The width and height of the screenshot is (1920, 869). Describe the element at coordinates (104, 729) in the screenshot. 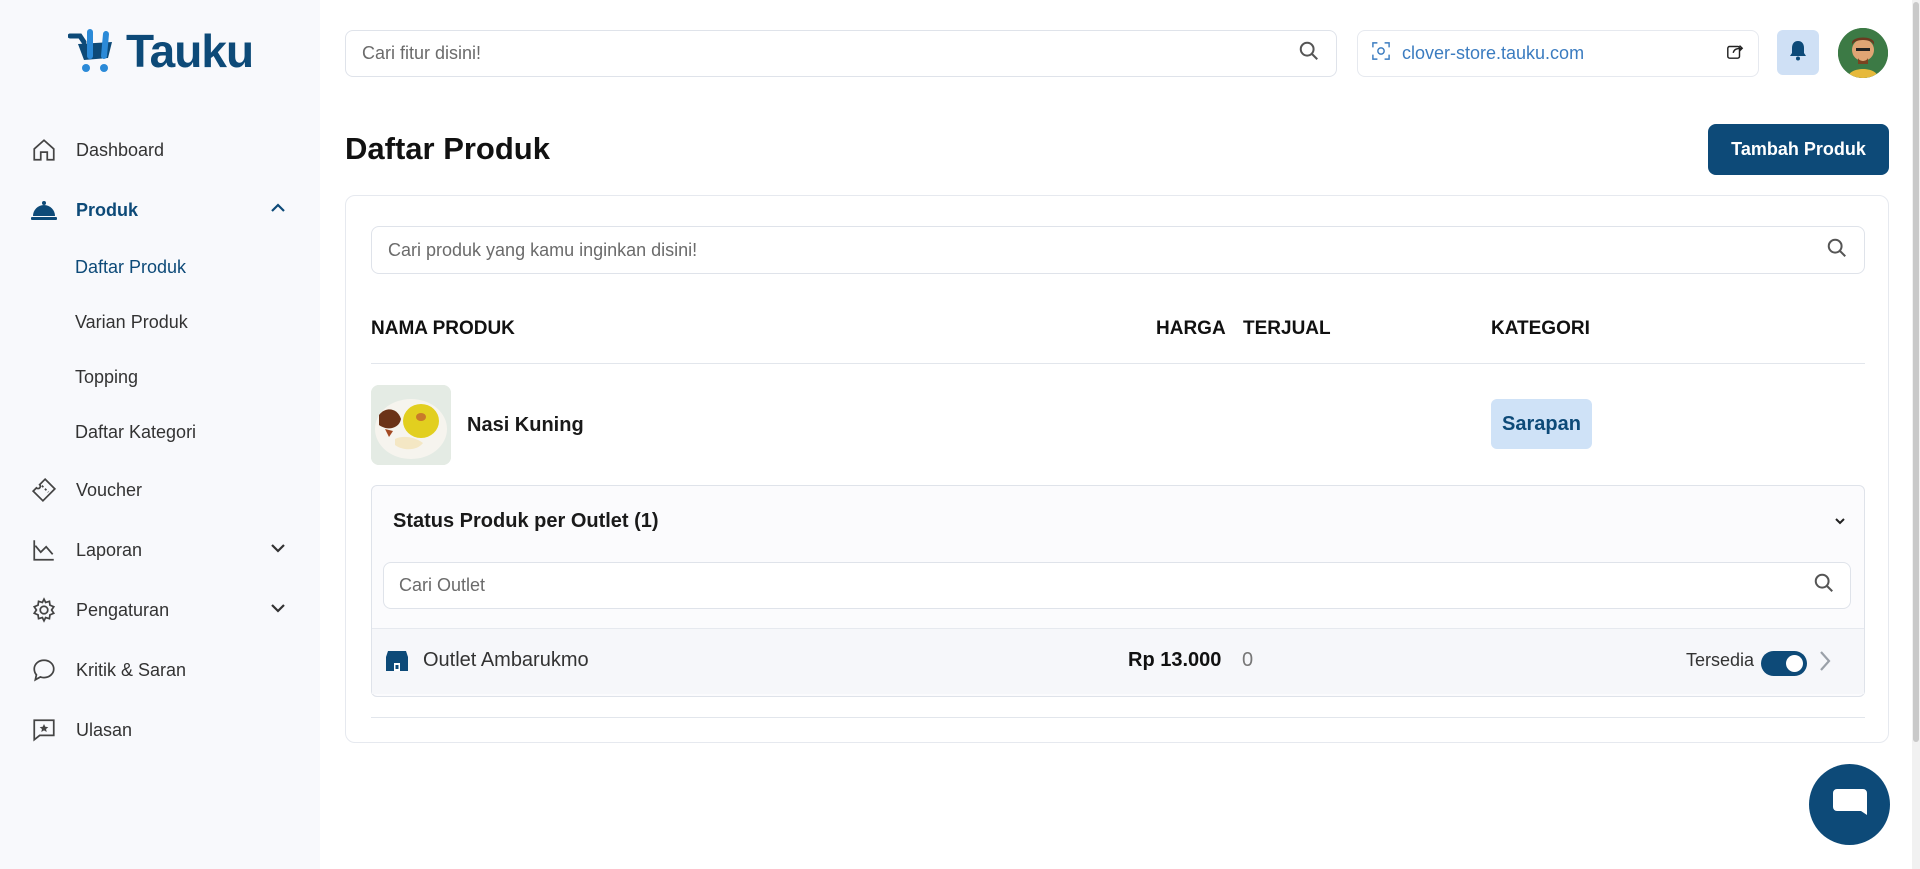

I see `sidebar-item-label: Ulasan` at that location.